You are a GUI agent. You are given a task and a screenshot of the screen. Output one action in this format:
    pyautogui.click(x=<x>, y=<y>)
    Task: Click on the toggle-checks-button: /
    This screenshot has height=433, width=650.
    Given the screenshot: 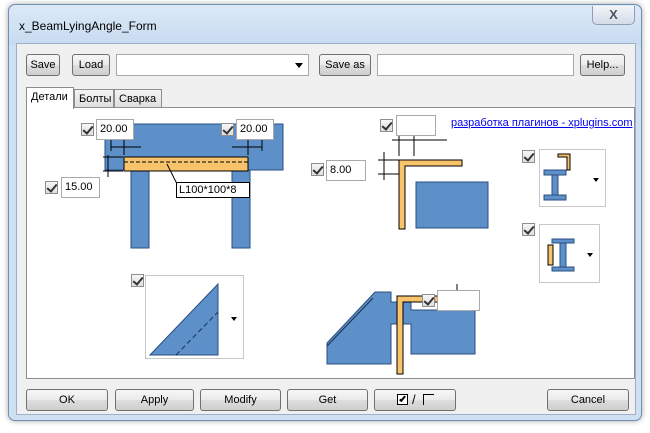 What is the action you would take?
    pyautogui.click(x=415, y=400)
    